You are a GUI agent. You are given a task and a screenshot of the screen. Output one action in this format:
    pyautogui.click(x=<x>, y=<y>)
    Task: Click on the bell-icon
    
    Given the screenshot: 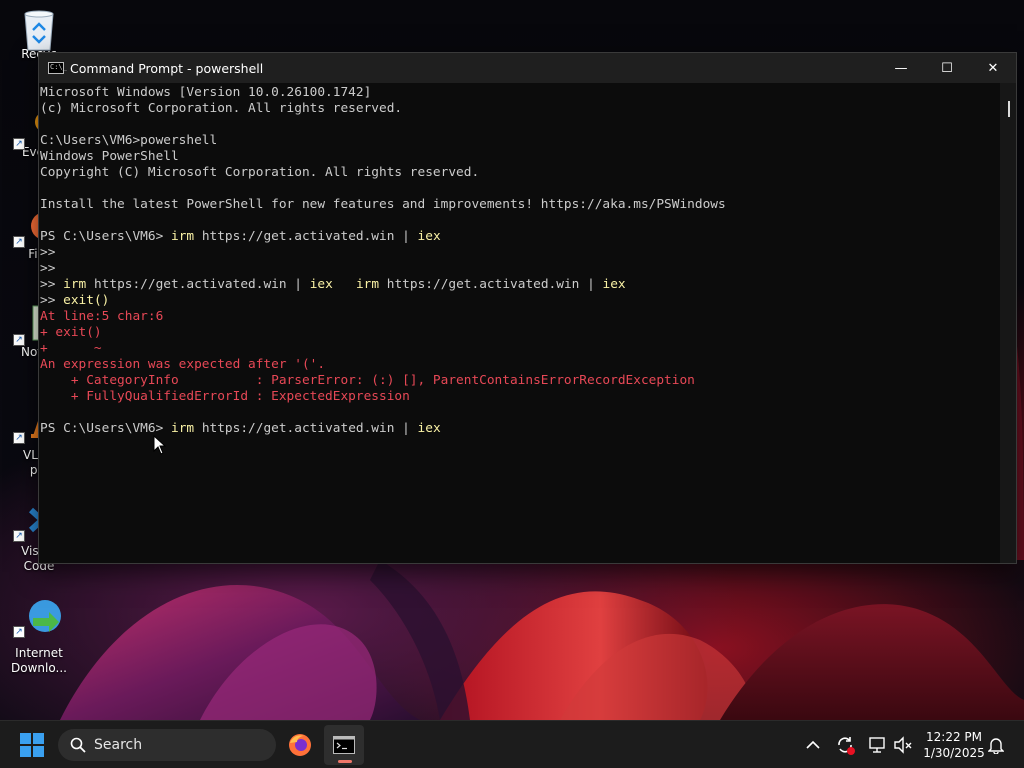 What is the action you would take?
    pyautogui.click(x=996, y=746)
    